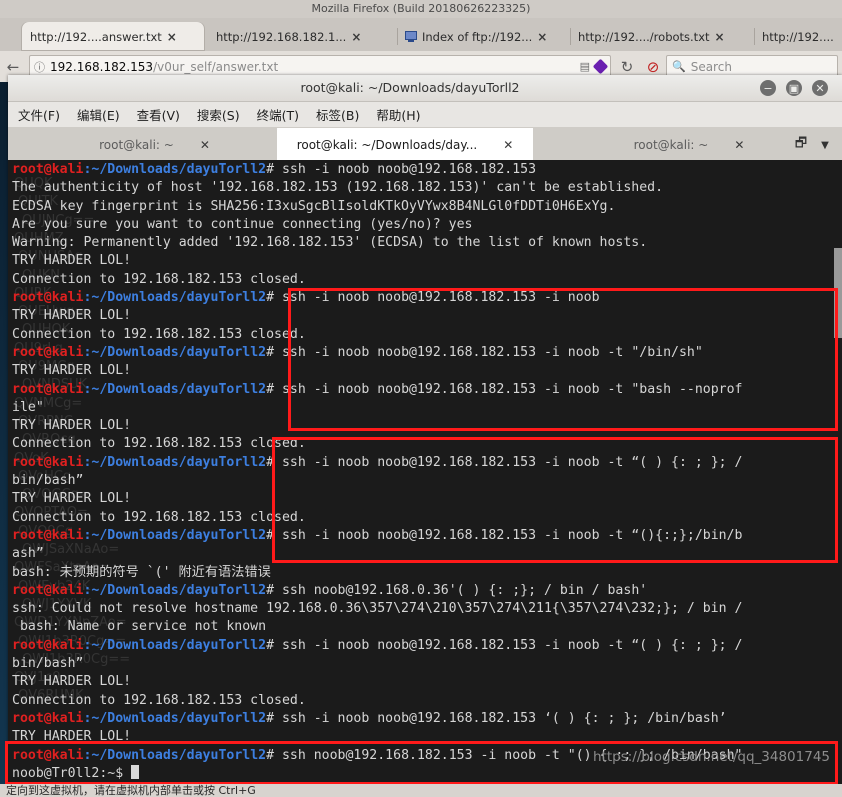 Image resolution: width=842 pixels, height=797 pixels. What do you see at coordinates (154, 145) in the screenshot?
I see `terminal-tab-0: root@kali: ~ ✕` at bounding box center [154, 145].